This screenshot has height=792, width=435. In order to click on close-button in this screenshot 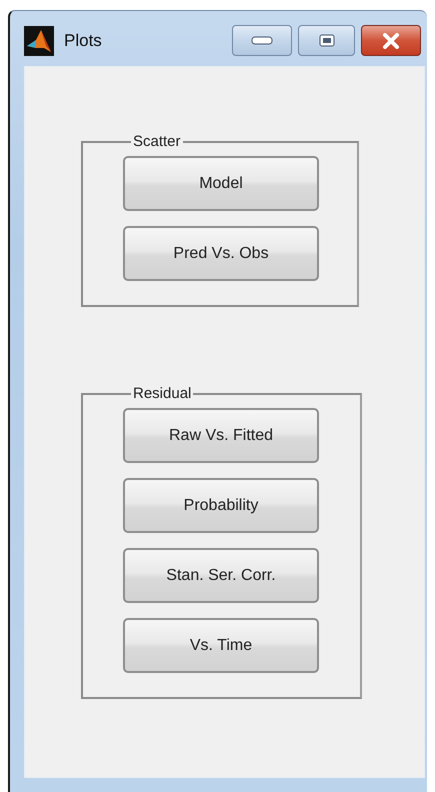, I will do `click(391, 40)`.